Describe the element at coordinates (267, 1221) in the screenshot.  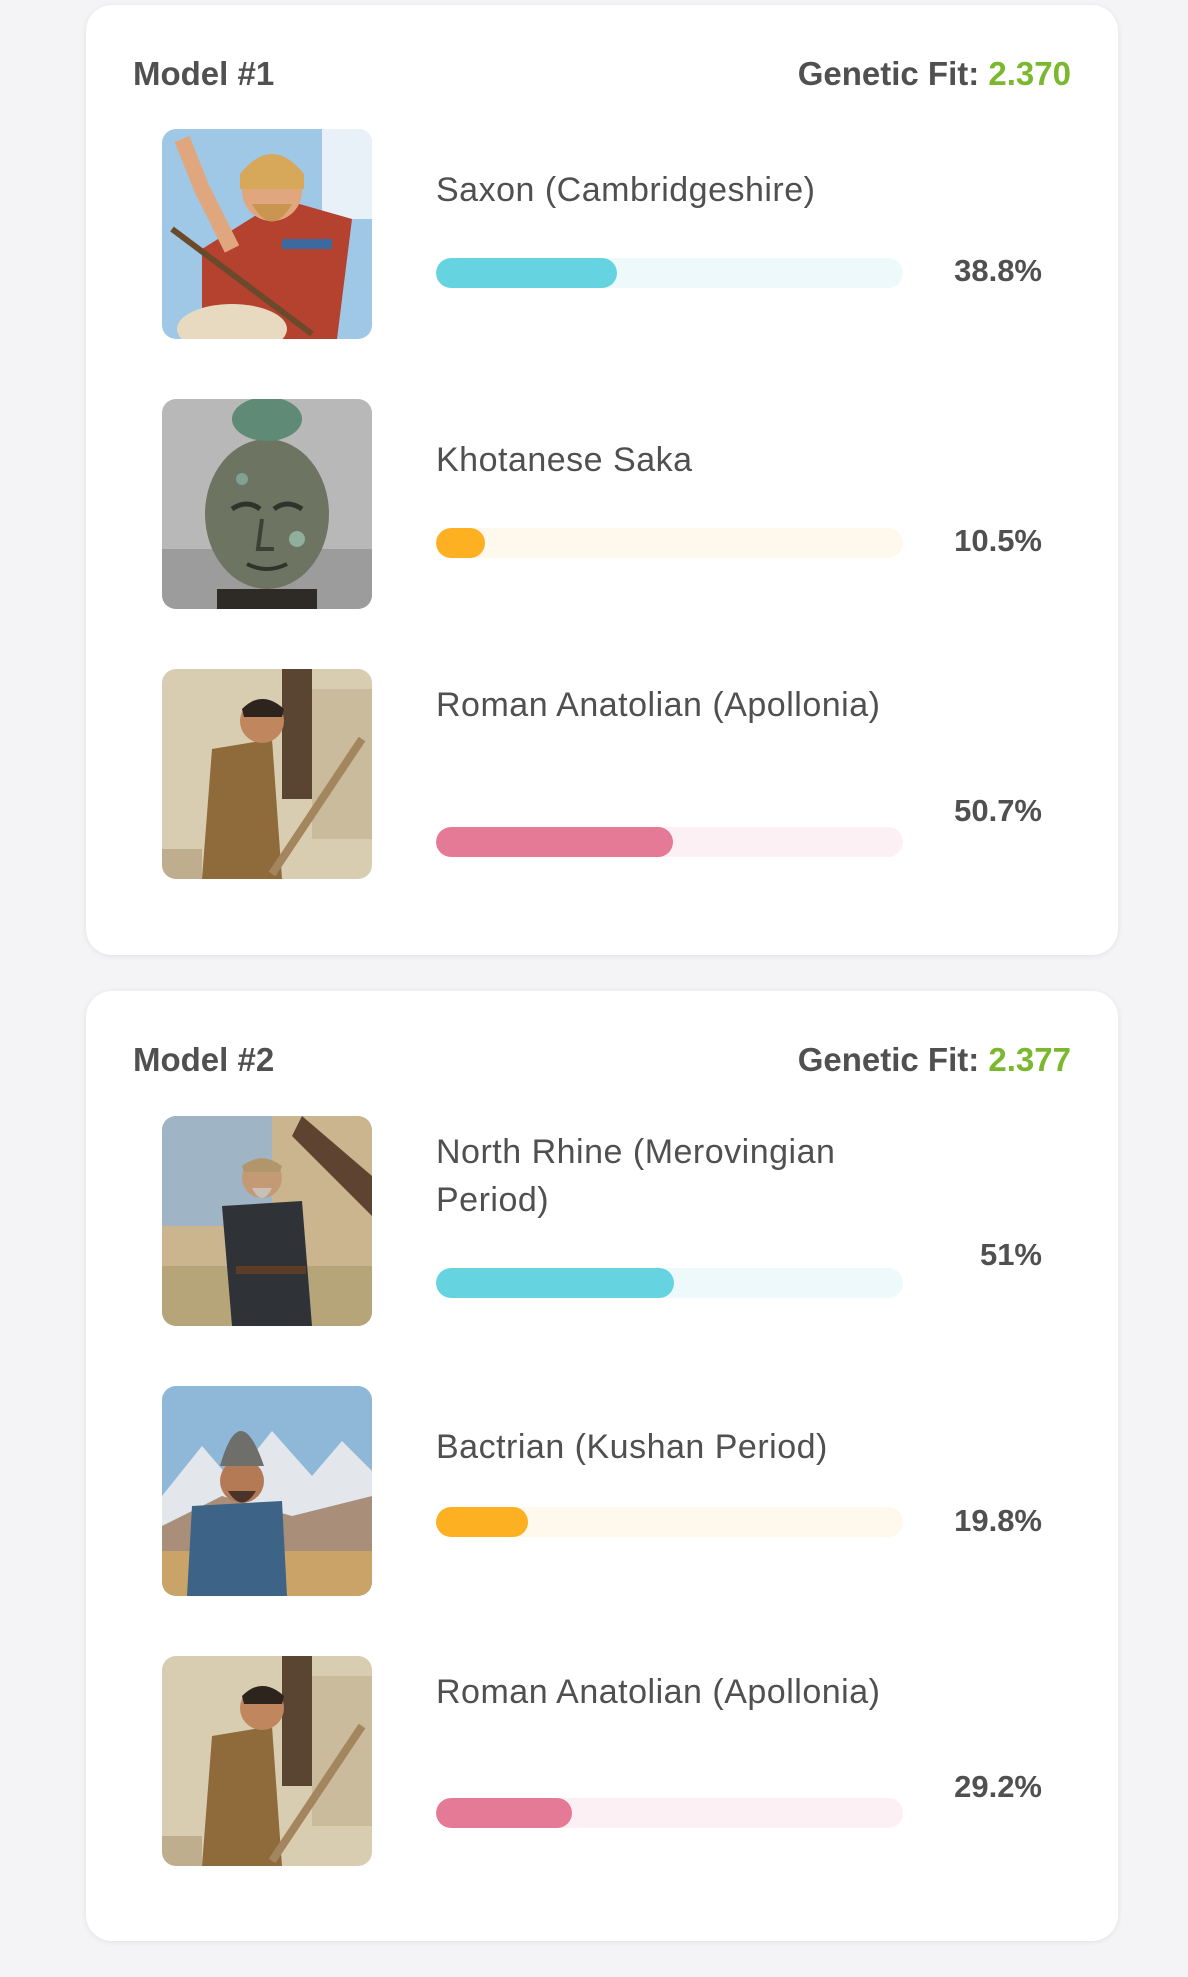
I see `merovingian-man-painting` at that location.